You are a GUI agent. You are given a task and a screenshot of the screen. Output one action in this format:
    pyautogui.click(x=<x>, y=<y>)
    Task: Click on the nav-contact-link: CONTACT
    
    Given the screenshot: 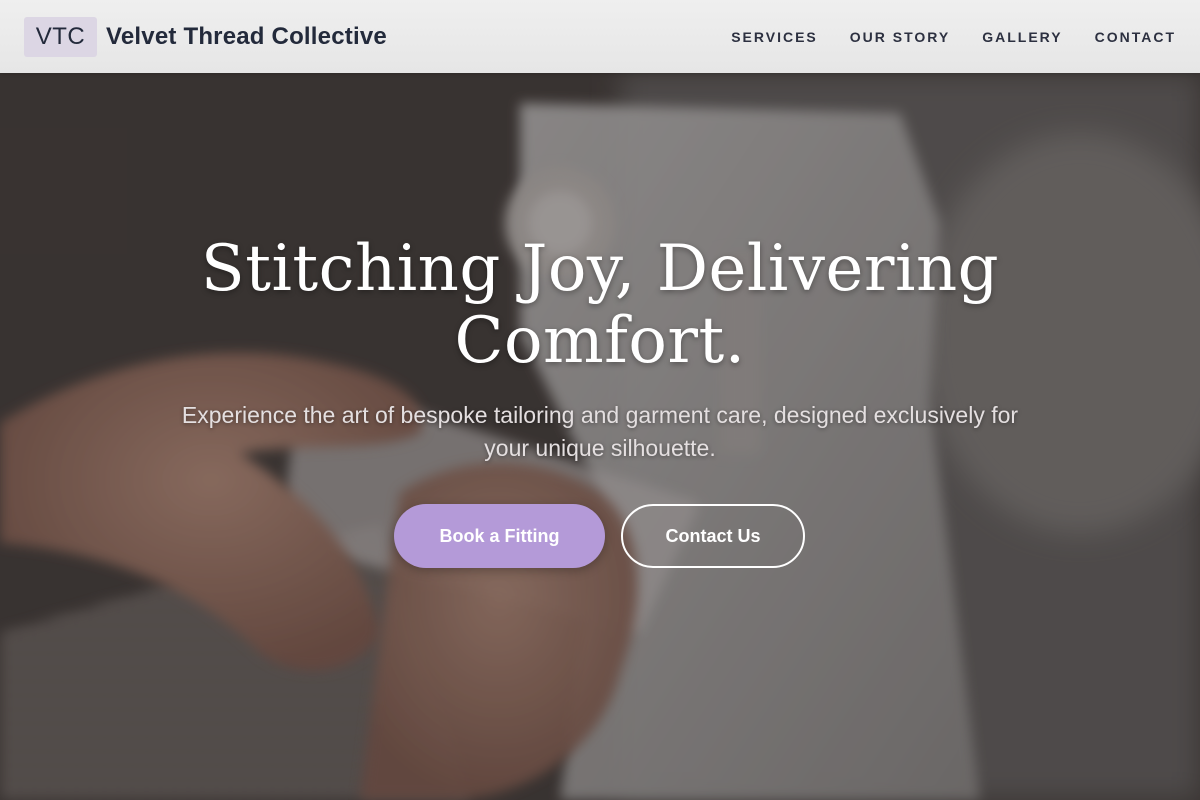 What is the action you would take?
    pyautogui.click(x=1135, y=37)
    